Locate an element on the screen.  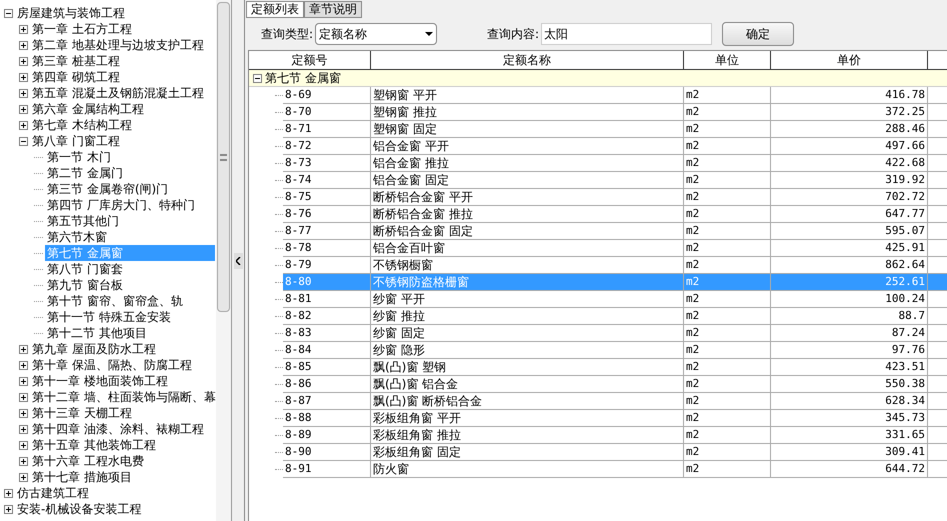
tree-item: 第十五章 其他装饰工程 is located at coordinates (94, 445).